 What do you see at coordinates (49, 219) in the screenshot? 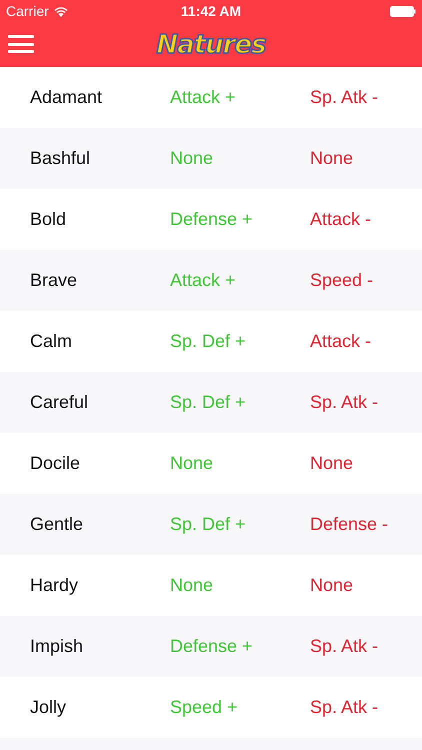
I see `nature-name: Bold` at bounding box center [49, 219].